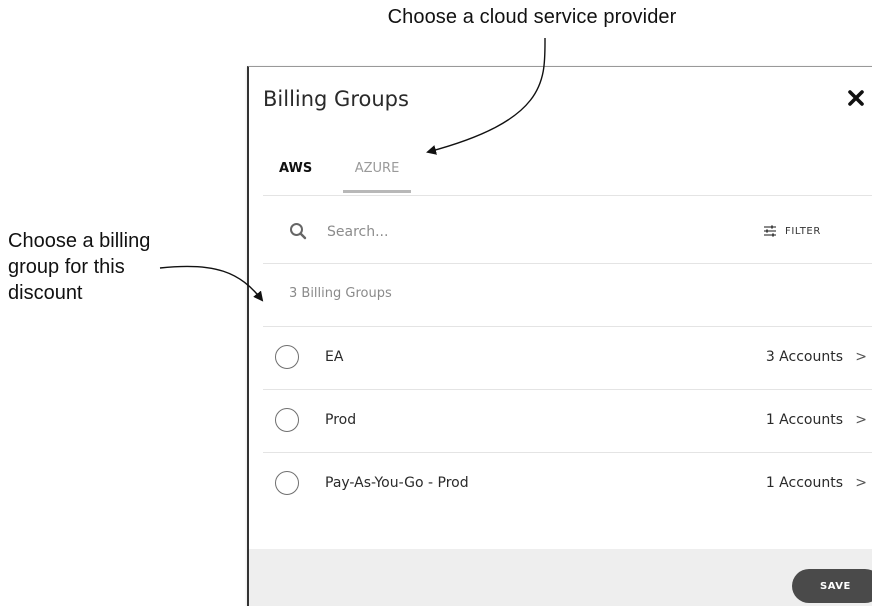 Image resolution: width=872 pixels, height=606 pixels. Describe the element at coordinates (298, 231) in the screenshot. I see `search-icon` at that location.